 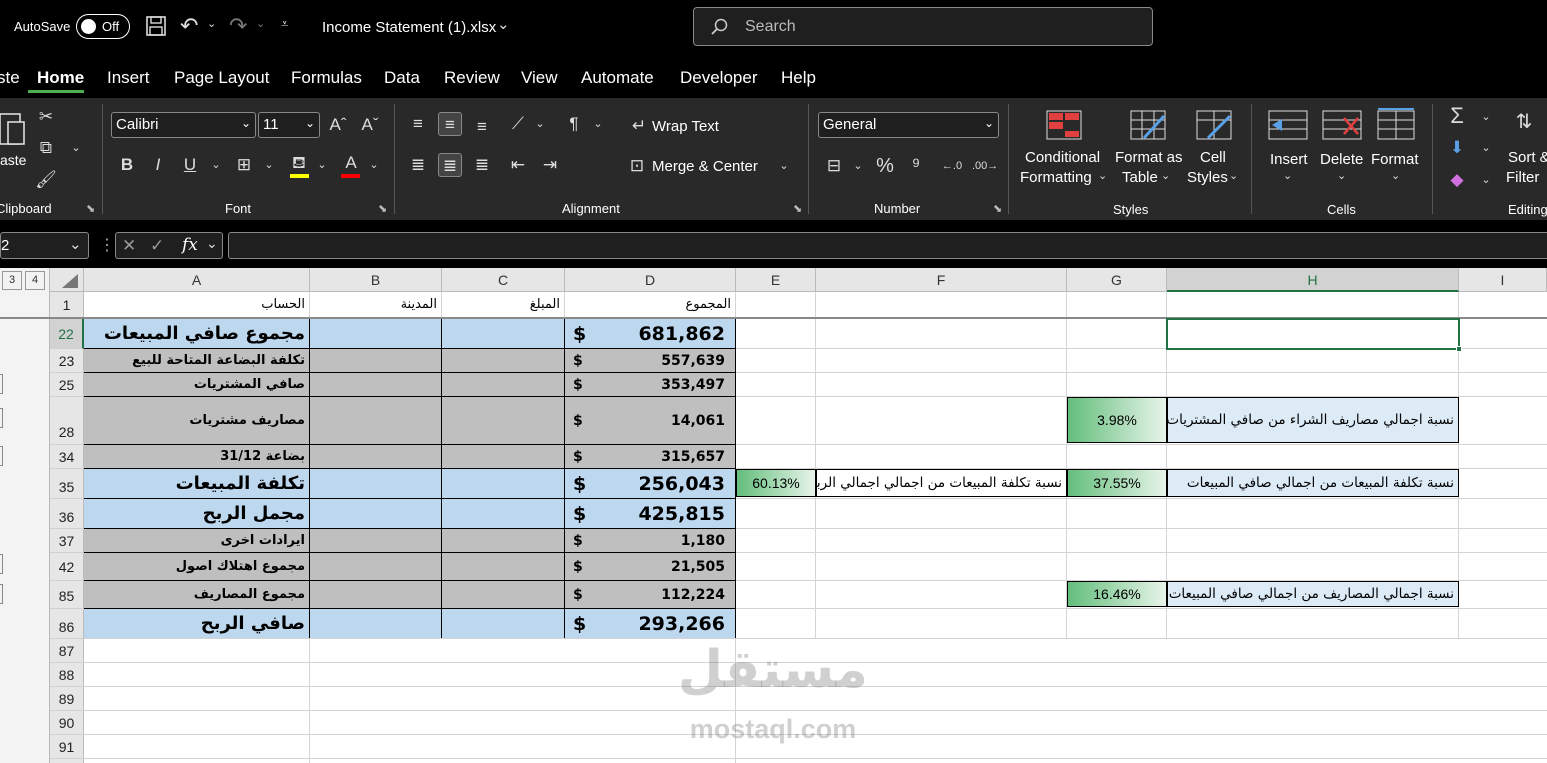 I want to click on wrap-text-button: Wrap Text, so click(x=685, y=126).